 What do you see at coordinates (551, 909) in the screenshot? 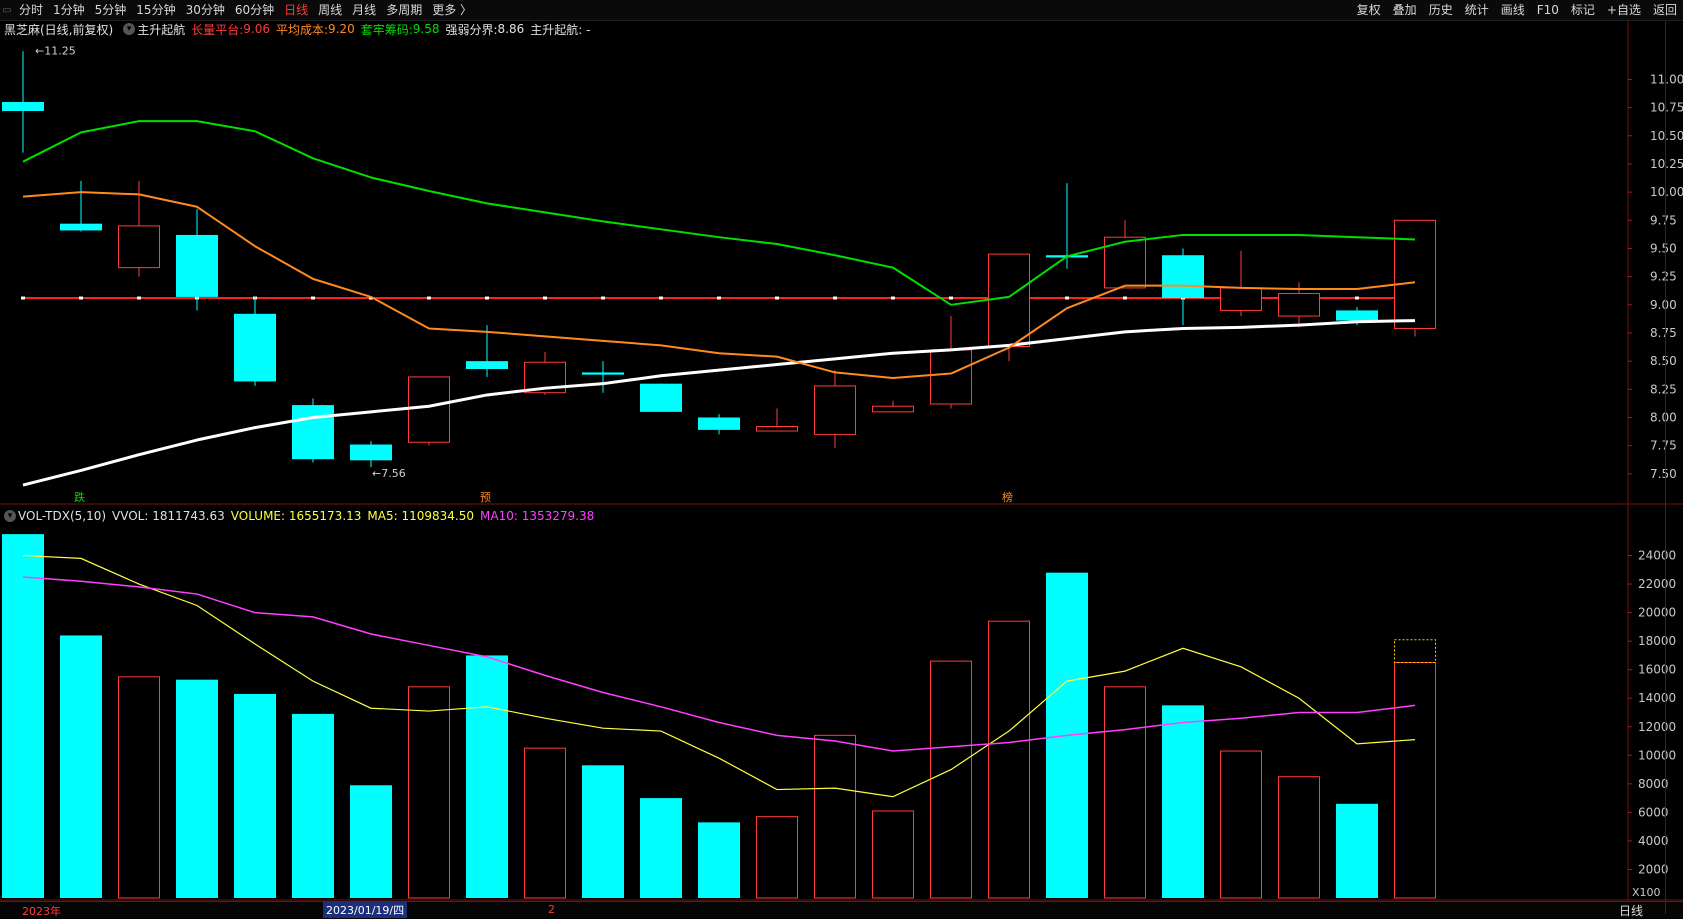
I see `status-page: 2` at bounding box center [551, 909].